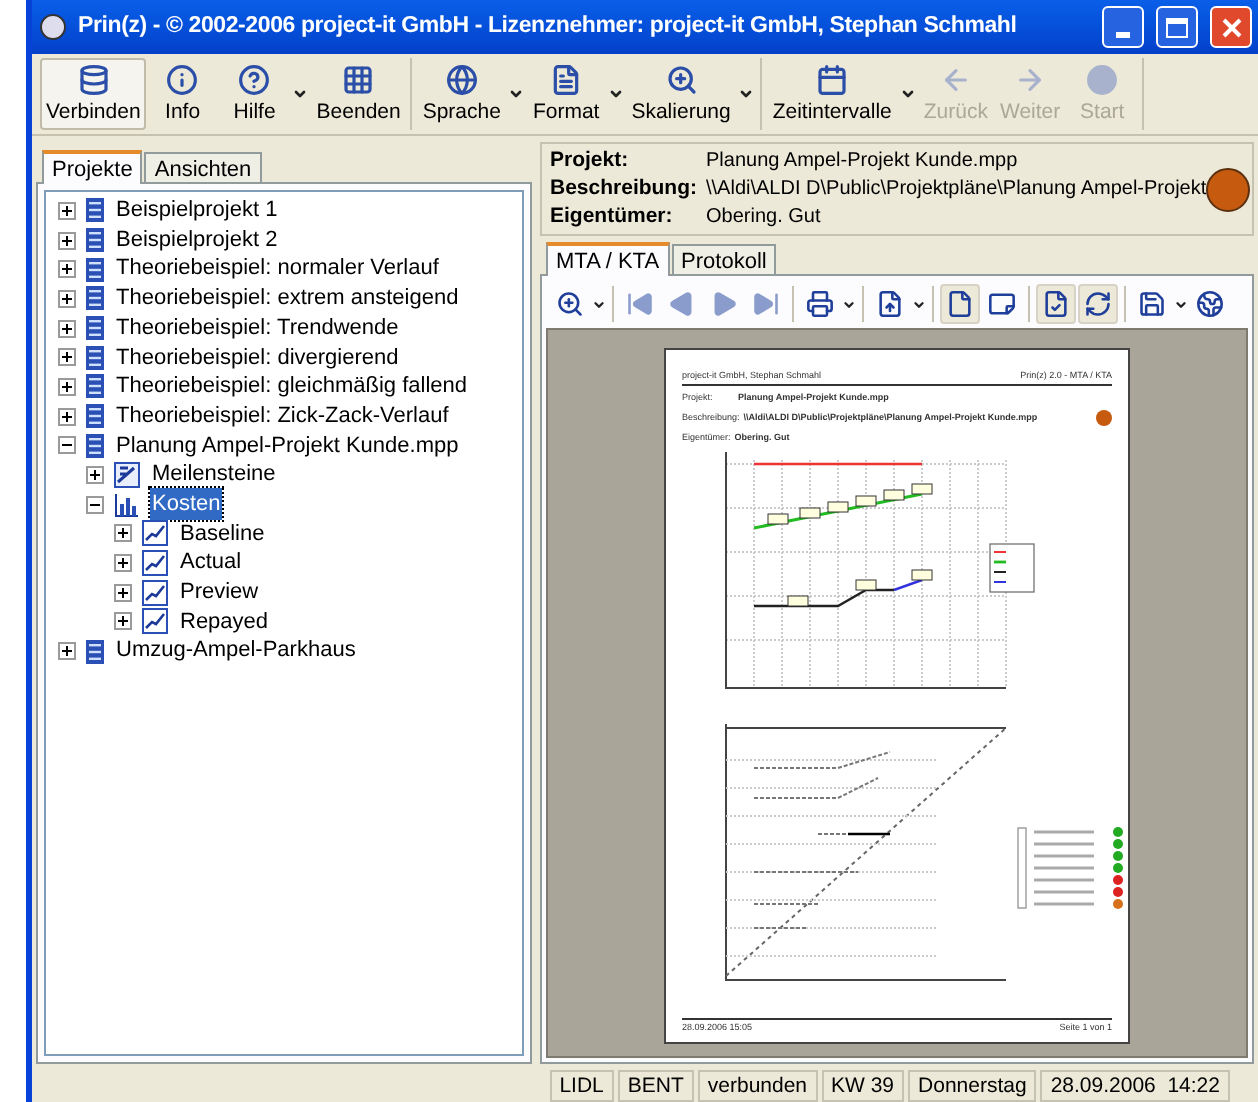 The height and width of the screenshot is (1102, 1258). What do you see at coordinates (257, 358) in the screenshot?
I see `tree-item: Theoriebeispiel: divergierend` at bounding box center [257, 358].